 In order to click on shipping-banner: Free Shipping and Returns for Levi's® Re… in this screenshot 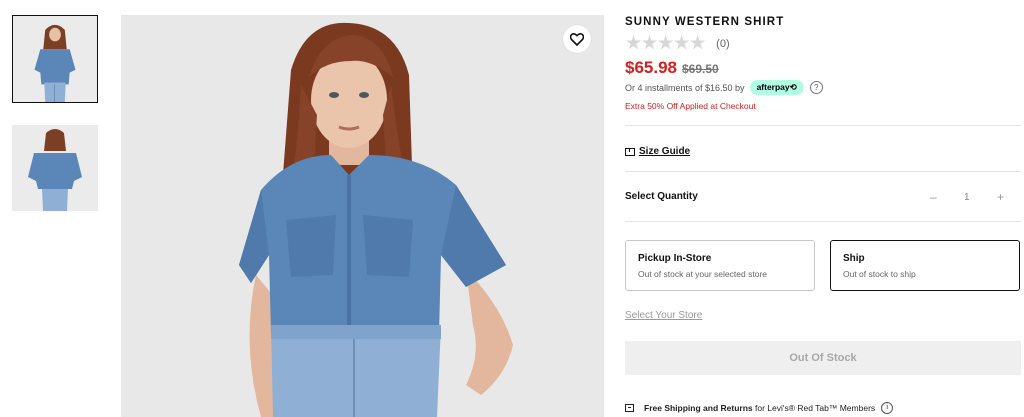, I will do `click(759, 408)`.